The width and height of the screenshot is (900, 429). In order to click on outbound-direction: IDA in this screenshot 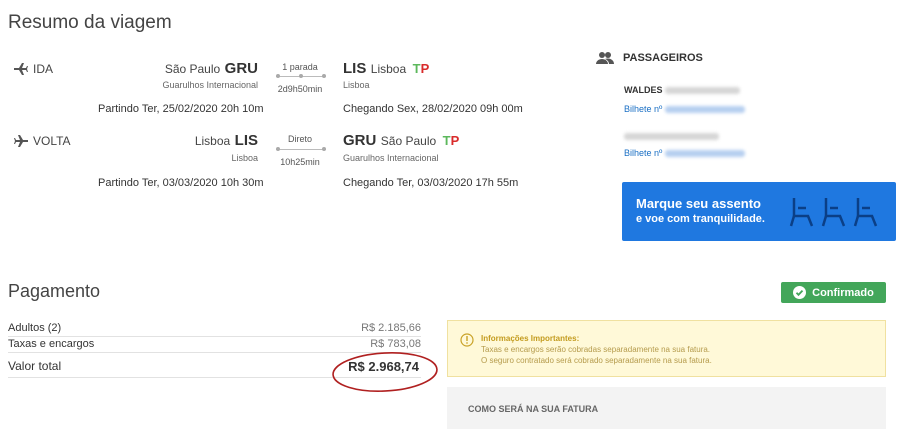, I will do `click(33, 69)`.